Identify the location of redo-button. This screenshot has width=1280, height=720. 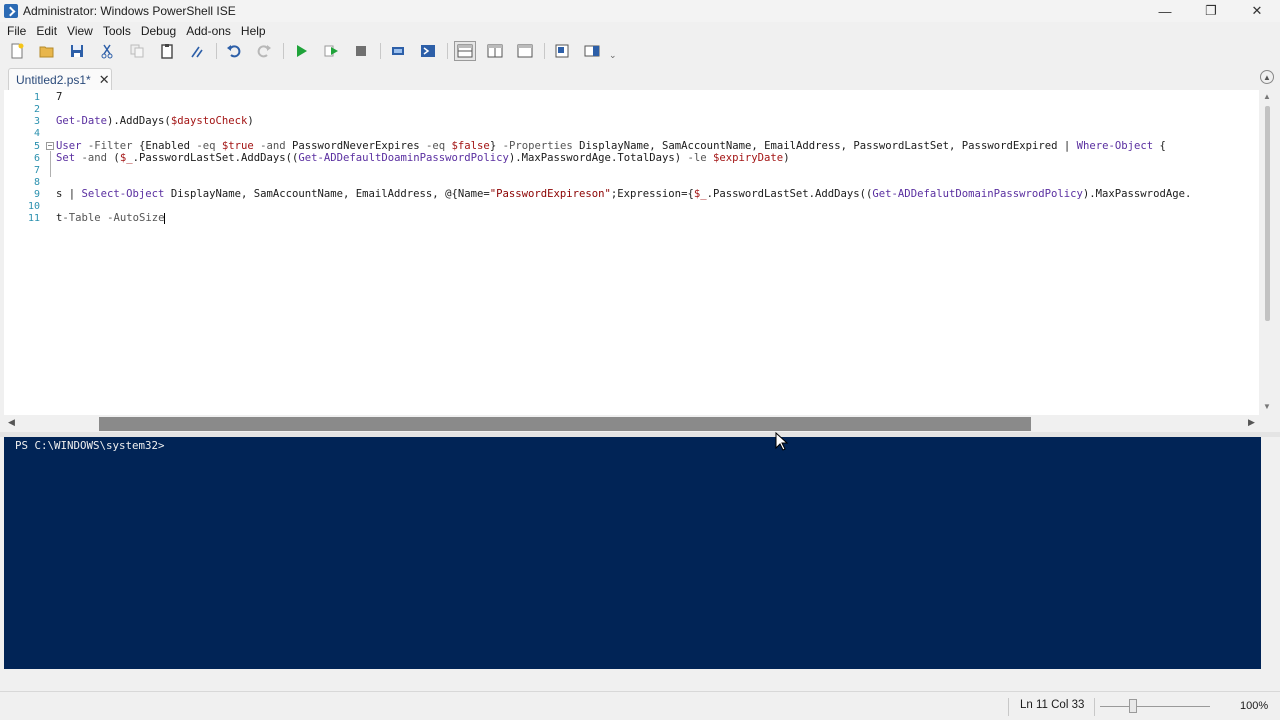
(264, 51).